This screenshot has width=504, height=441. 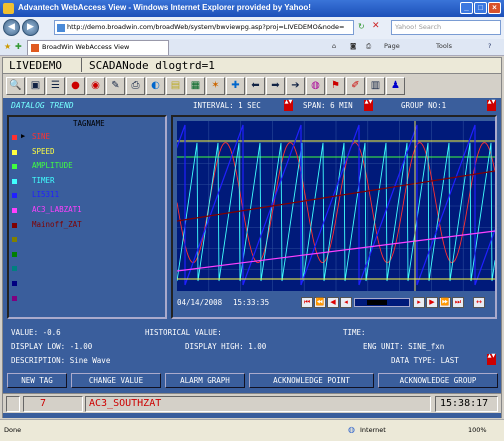 I want to click on expand-button: ↔, so click(x=479, y=302).